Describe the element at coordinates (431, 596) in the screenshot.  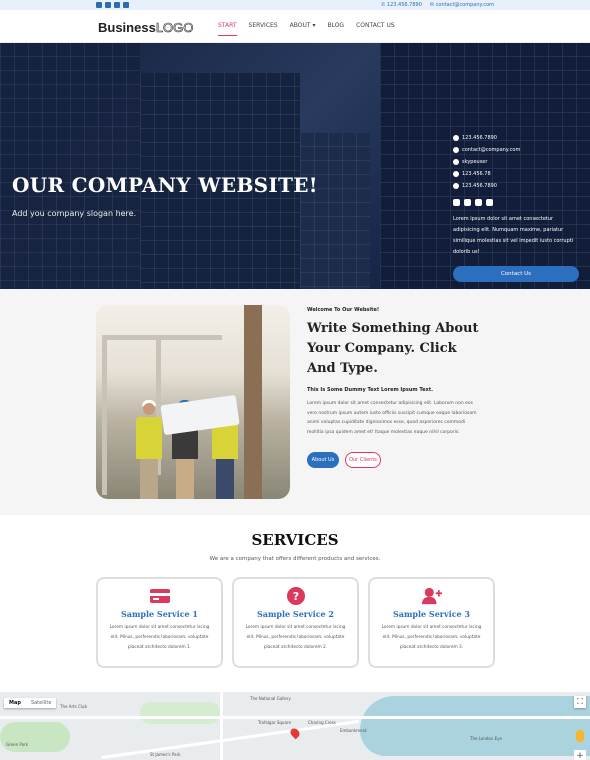
I see `user-plus-icon` at that location.